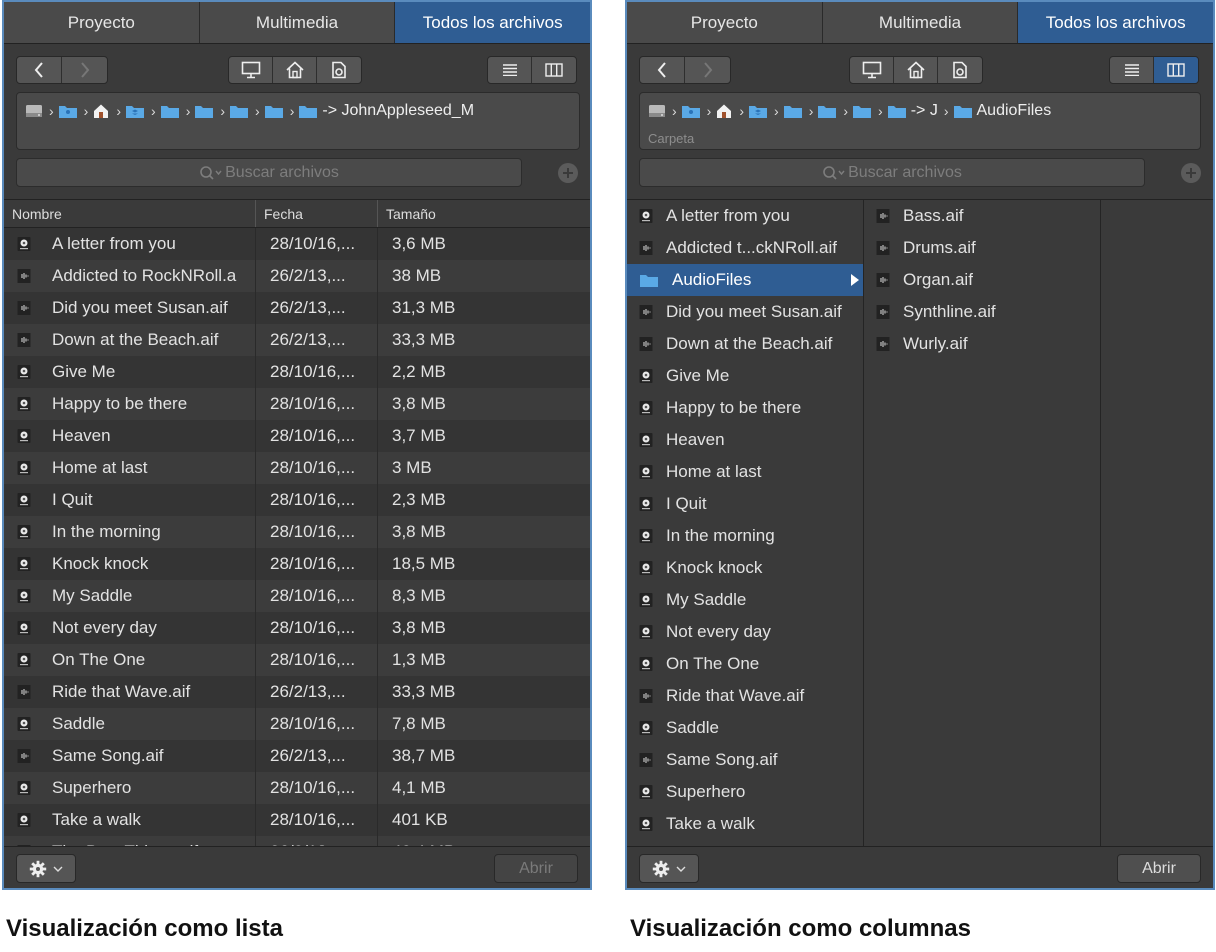 Image resolution: width=1216 pixels, height=952 pixels. I want to click on speaker-file-icon, so click(339, 70).